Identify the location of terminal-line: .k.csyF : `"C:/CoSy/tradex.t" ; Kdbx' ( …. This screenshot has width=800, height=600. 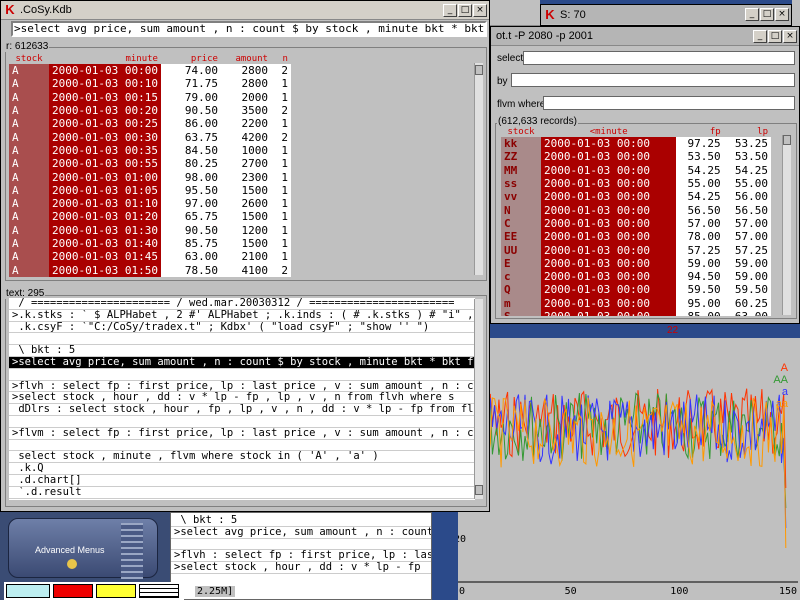
(242, 327).